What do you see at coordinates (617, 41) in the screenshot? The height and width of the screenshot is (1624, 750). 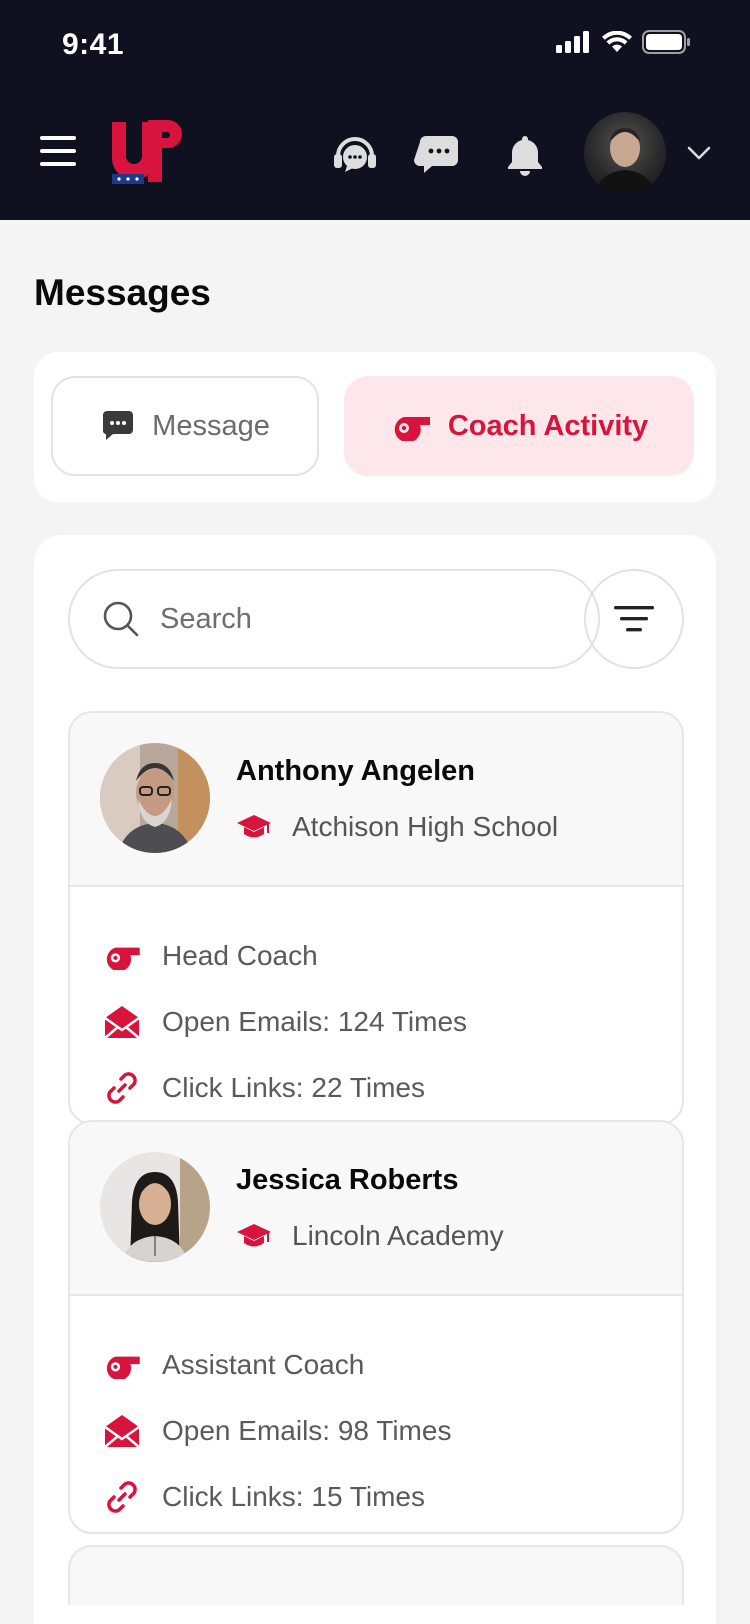 I see `wifi-icon` at bounding box center [617, 41].